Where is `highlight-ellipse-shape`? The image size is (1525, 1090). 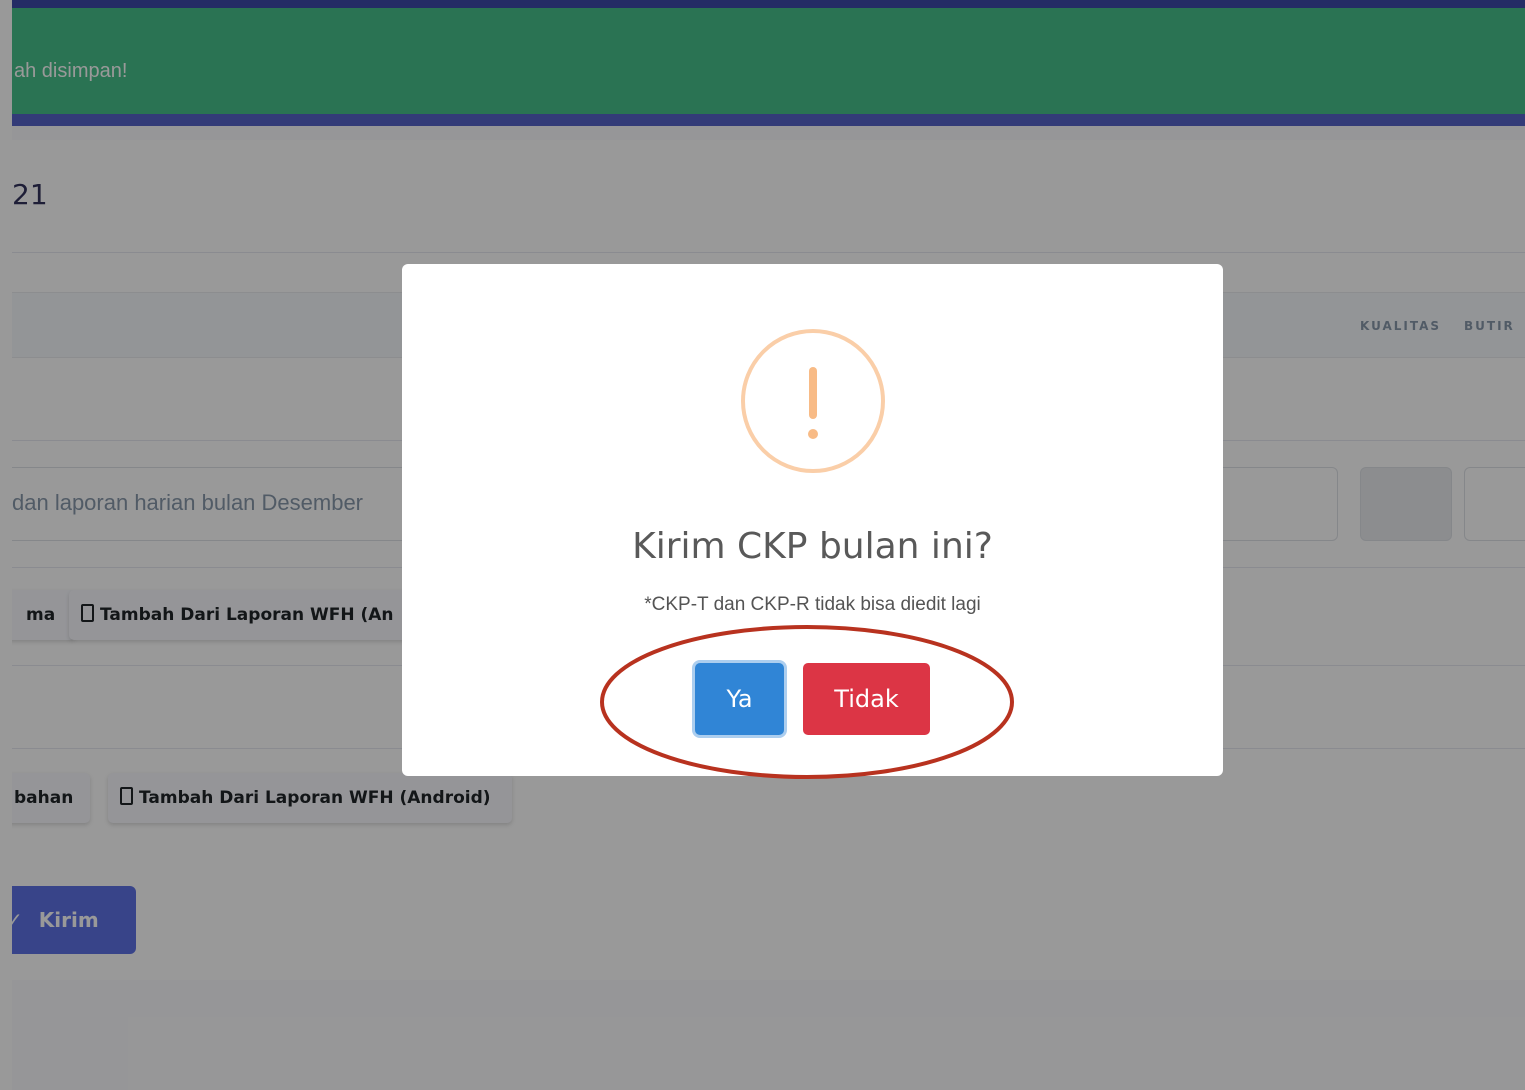
highlight-ellipse-shape is located at coordinates (807, 702).